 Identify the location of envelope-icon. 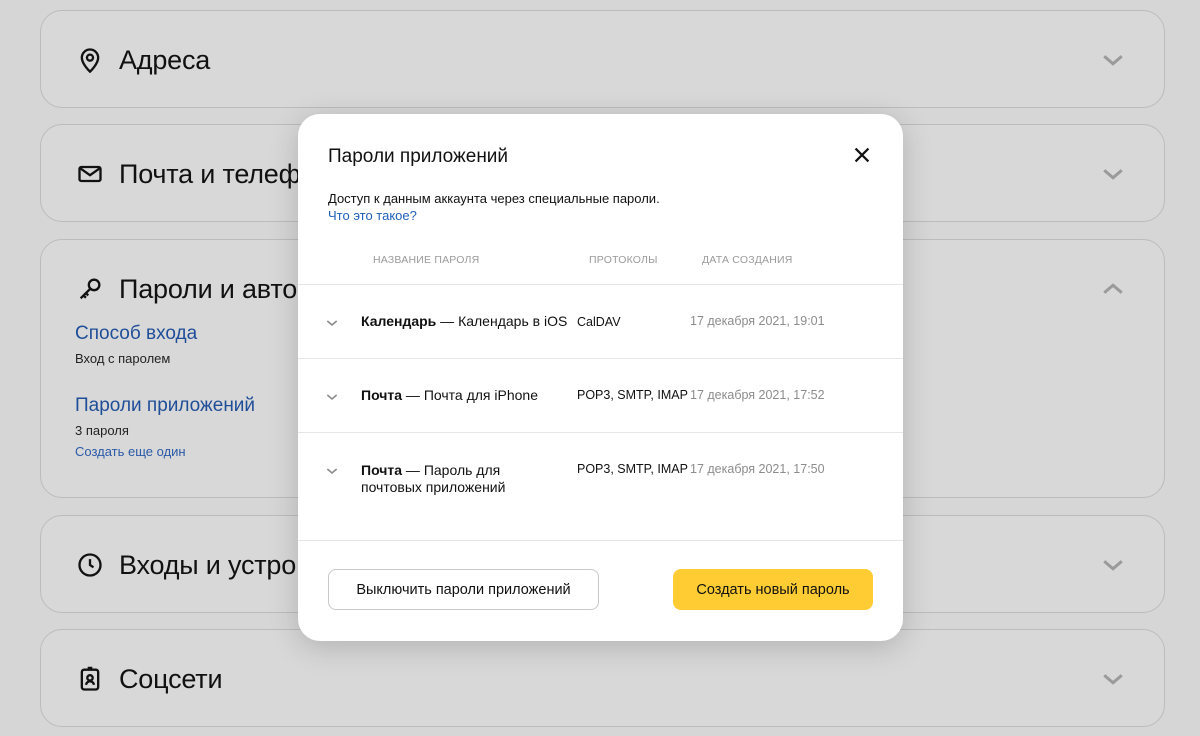
(90, 174).